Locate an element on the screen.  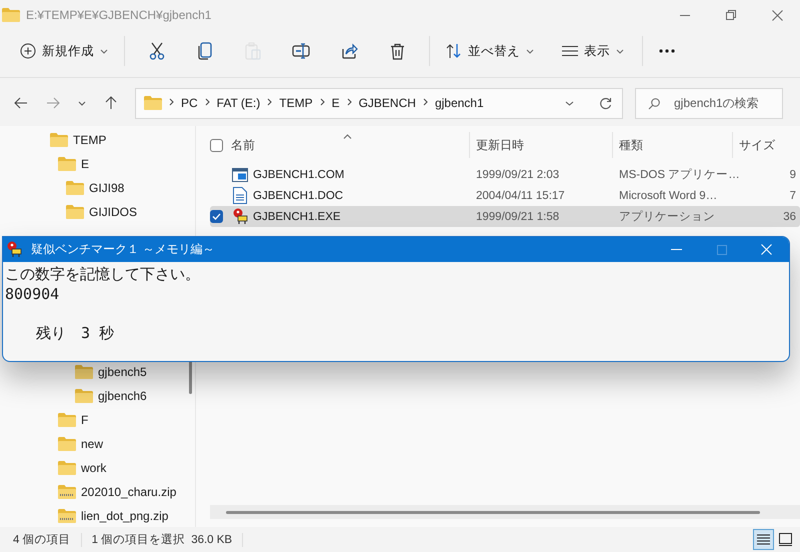
window-title: E:¥TEMP¥E¥GJBENCH¥gjbench1 is located at coordinates (119, 15).